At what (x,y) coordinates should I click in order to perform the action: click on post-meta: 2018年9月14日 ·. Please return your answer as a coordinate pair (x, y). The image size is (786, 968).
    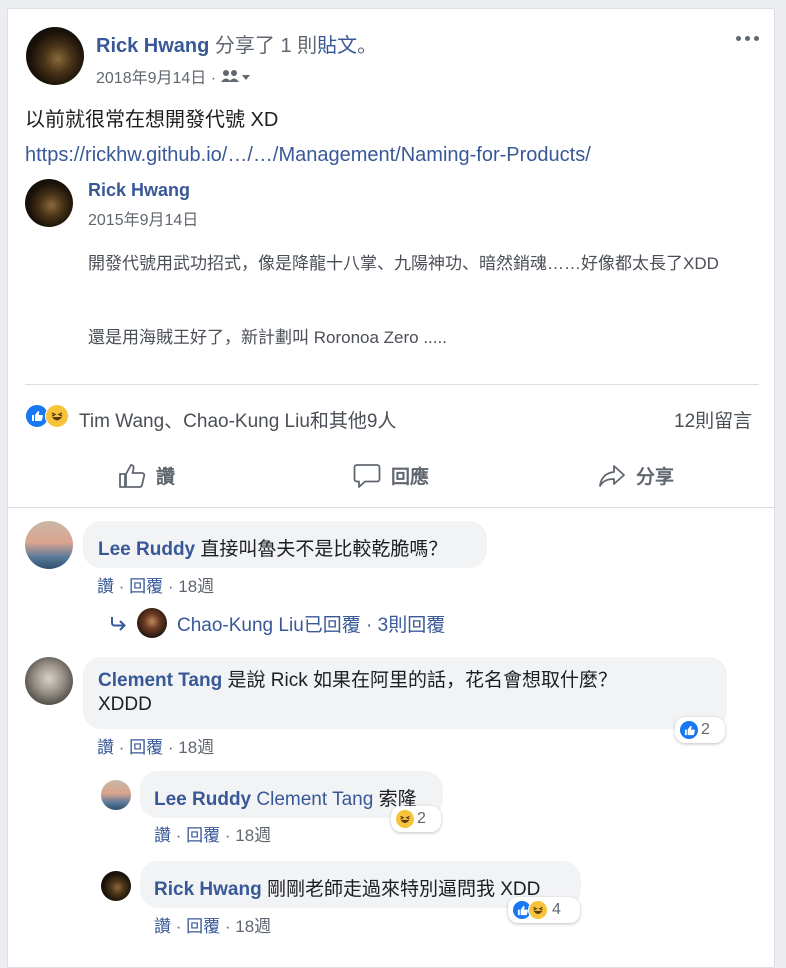
    Looking at the image, I should click on (173, 76).